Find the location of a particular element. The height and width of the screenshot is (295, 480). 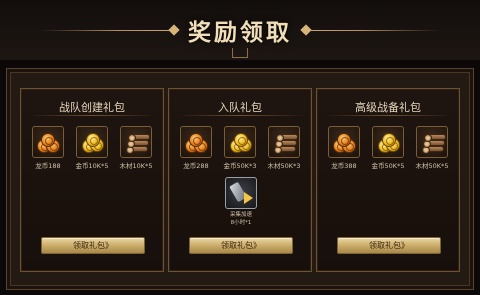

item-label-line1: 采集加速 is located at coordinates (240, 215).